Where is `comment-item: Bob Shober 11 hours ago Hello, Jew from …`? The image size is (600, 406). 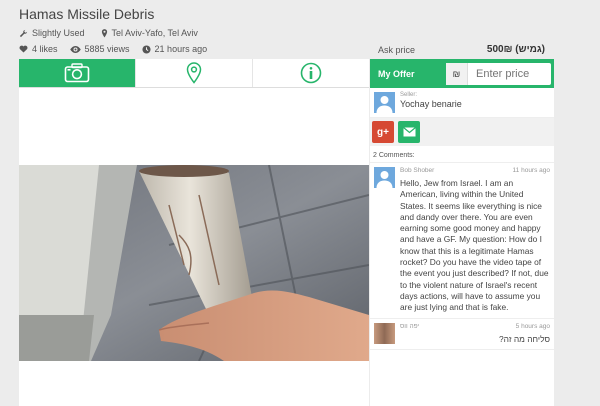 comment-item: Bob Shober 11 hours ago Hello, Jew from … is located at coordinates (462, 241).